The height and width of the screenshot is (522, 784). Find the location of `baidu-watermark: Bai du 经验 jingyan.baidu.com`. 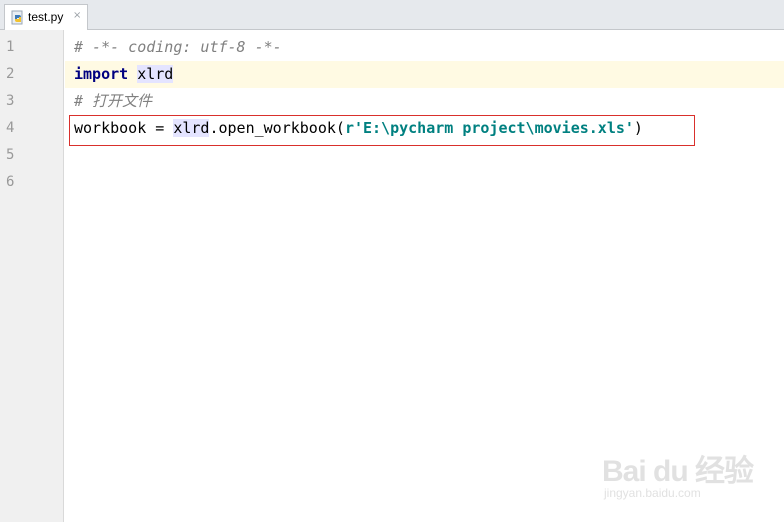

baidu-watermark: Bai du 经验 jingyan.baidu.com is located at coordinates (683, 475).